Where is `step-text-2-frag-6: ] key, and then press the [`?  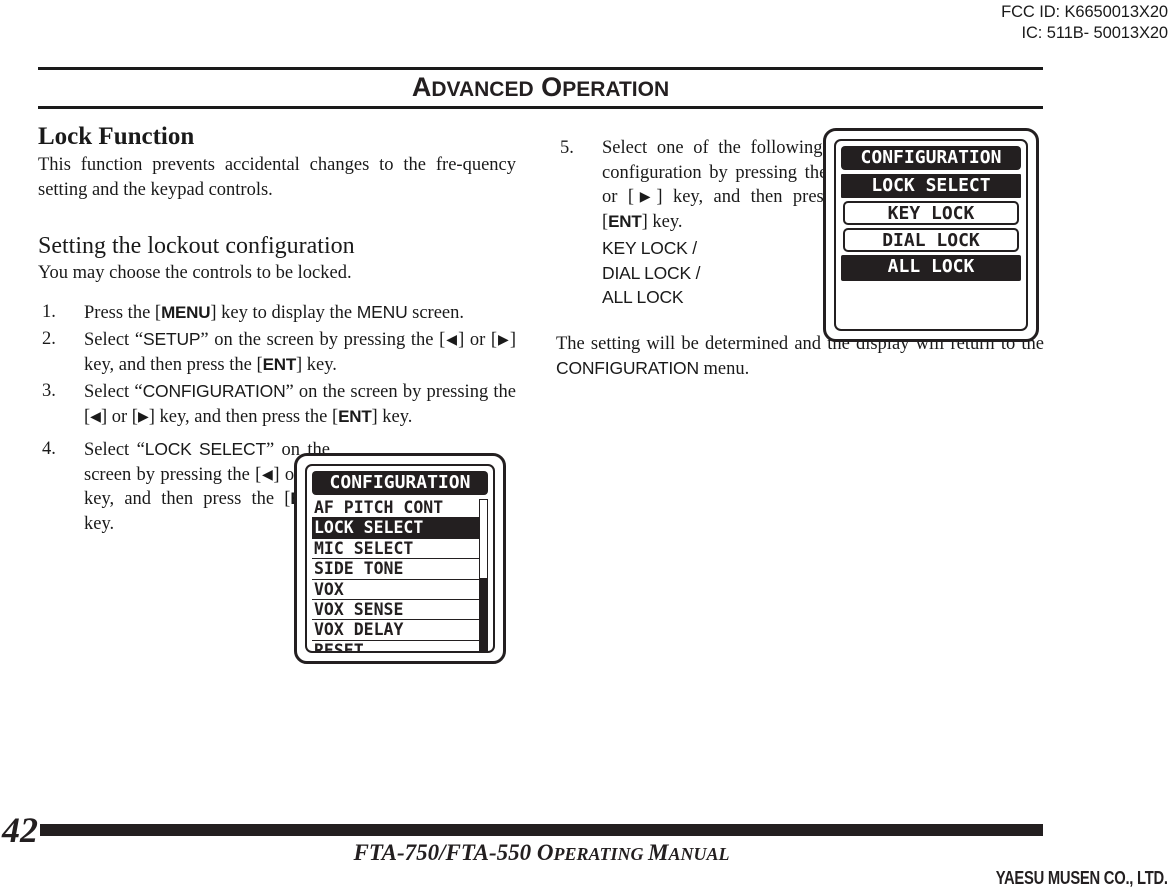 step-text-2-frag-6: ] key, and then press the [ is located at coordinates (243, 416).